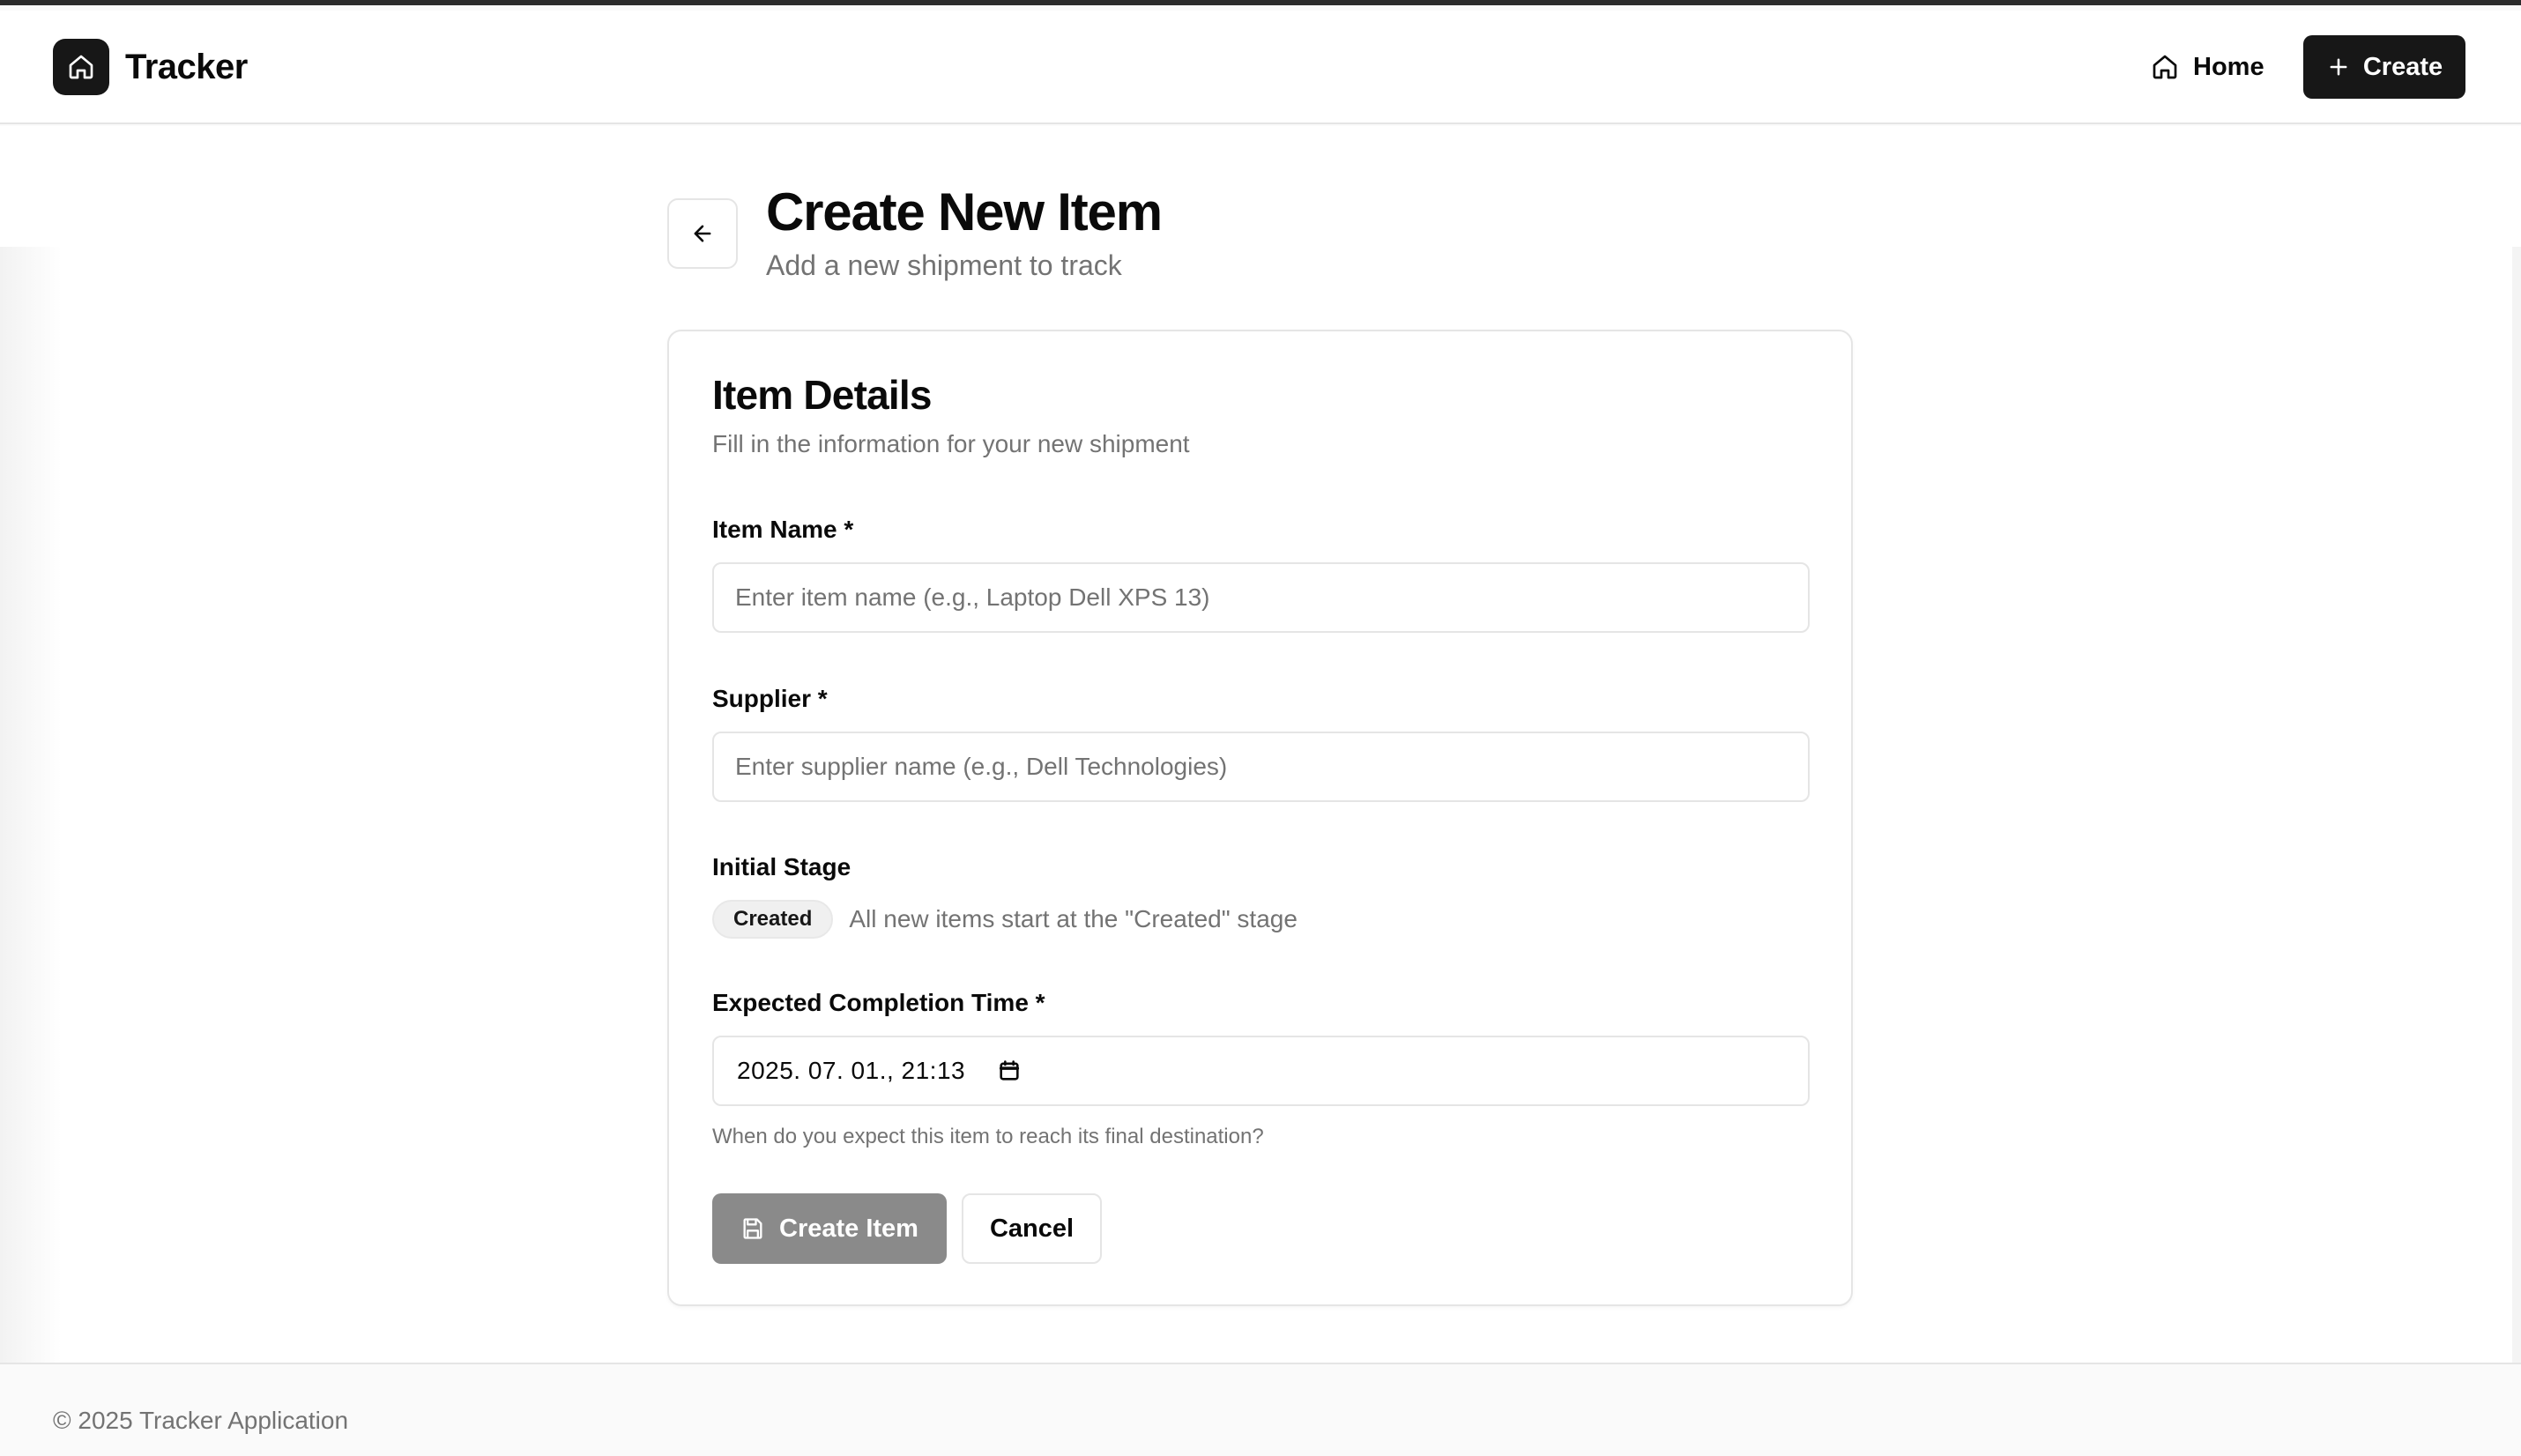  I want to click on nav-create-button: Create, so click(2384, 67).